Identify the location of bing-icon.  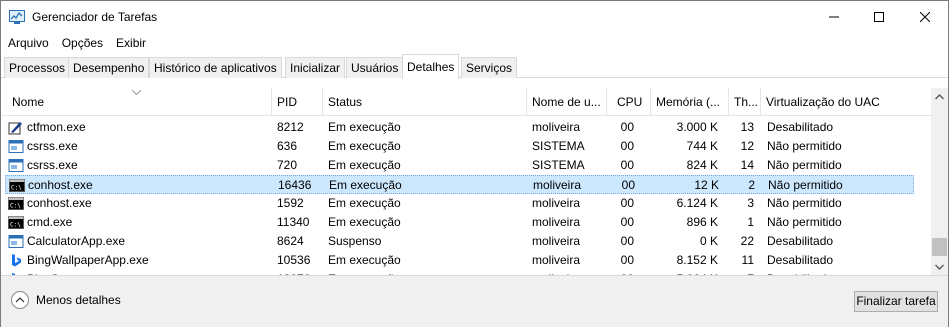
(16, 260).